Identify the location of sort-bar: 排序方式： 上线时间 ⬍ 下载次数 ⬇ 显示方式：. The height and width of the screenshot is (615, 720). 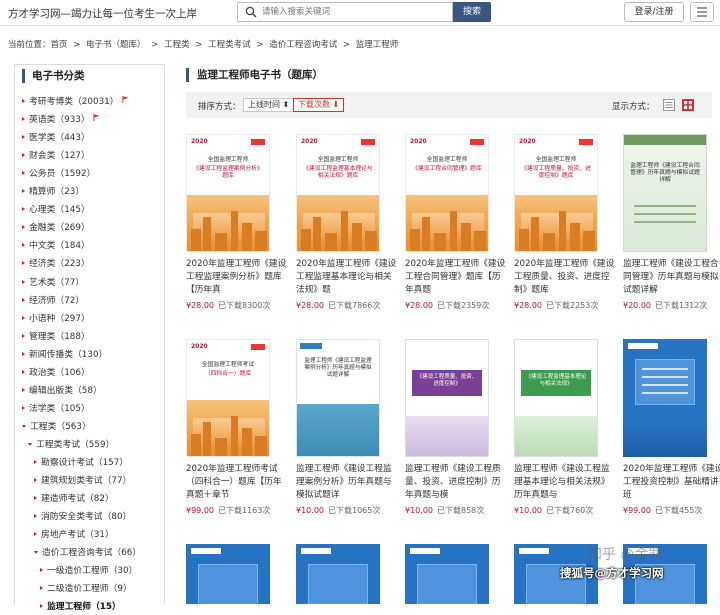
(449, 105).